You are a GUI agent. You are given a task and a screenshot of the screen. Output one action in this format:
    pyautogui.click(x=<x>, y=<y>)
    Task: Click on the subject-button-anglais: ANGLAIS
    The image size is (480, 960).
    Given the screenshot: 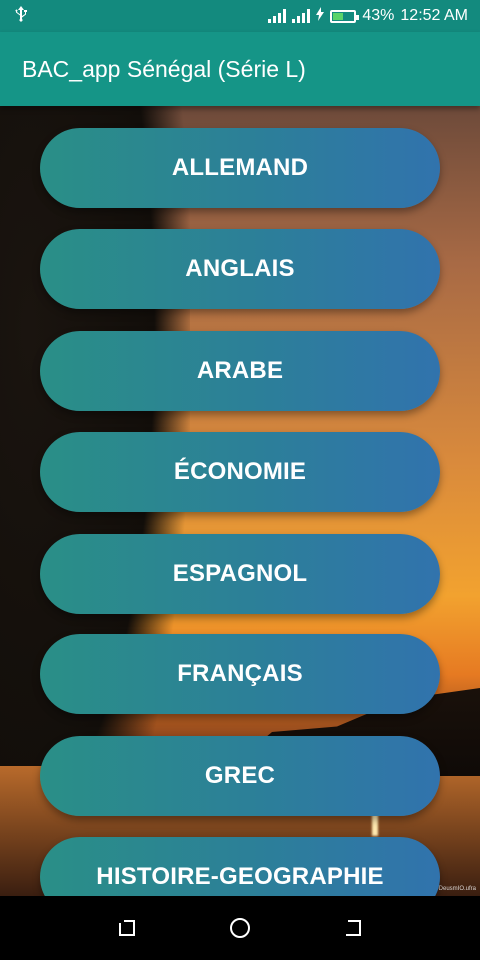 What is the action you would take?
    pyautogui.click(x=240, y=269)
    